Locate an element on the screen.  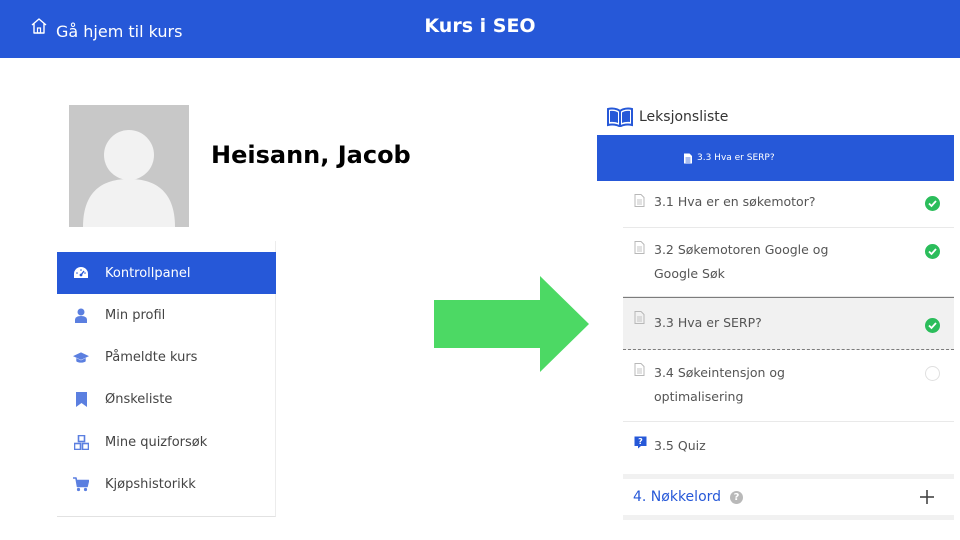
dashboard-icon is located at coordinates (81, 273).